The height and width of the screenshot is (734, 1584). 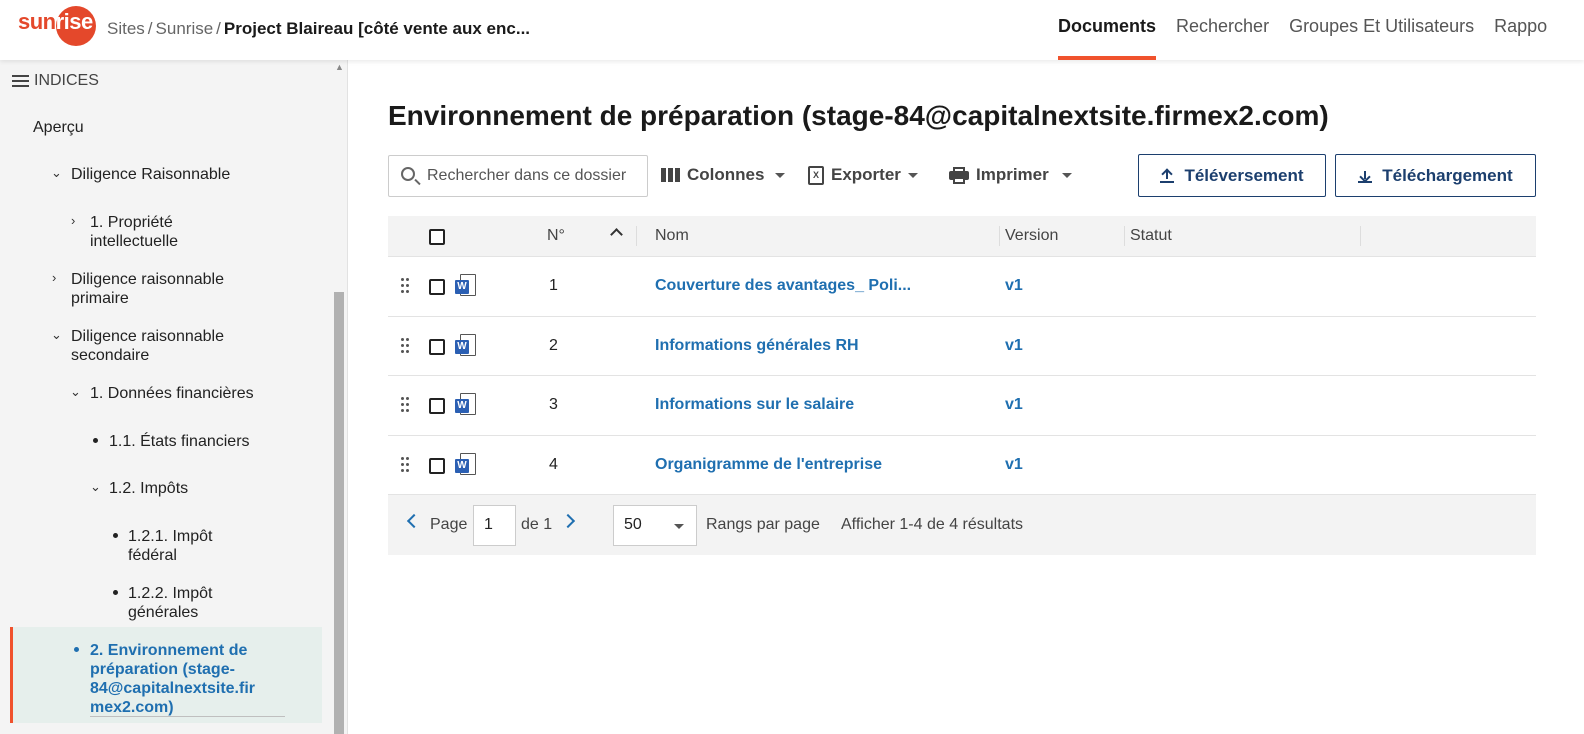 I want to click on scroll-up-icon: ▲, so click(x=339, y=67).